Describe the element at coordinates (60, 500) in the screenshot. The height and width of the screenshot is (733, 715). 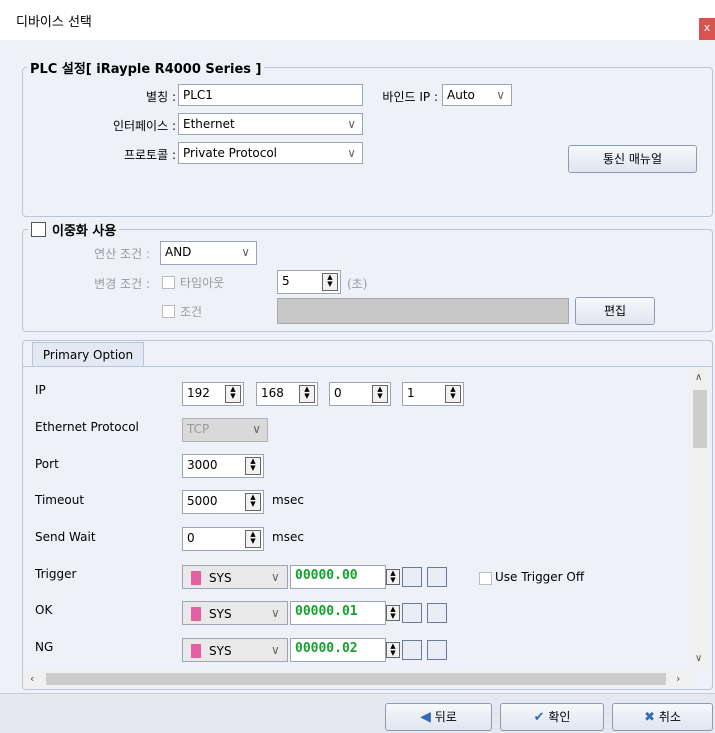
I see `po-timeout-label: Timeout` at that location.